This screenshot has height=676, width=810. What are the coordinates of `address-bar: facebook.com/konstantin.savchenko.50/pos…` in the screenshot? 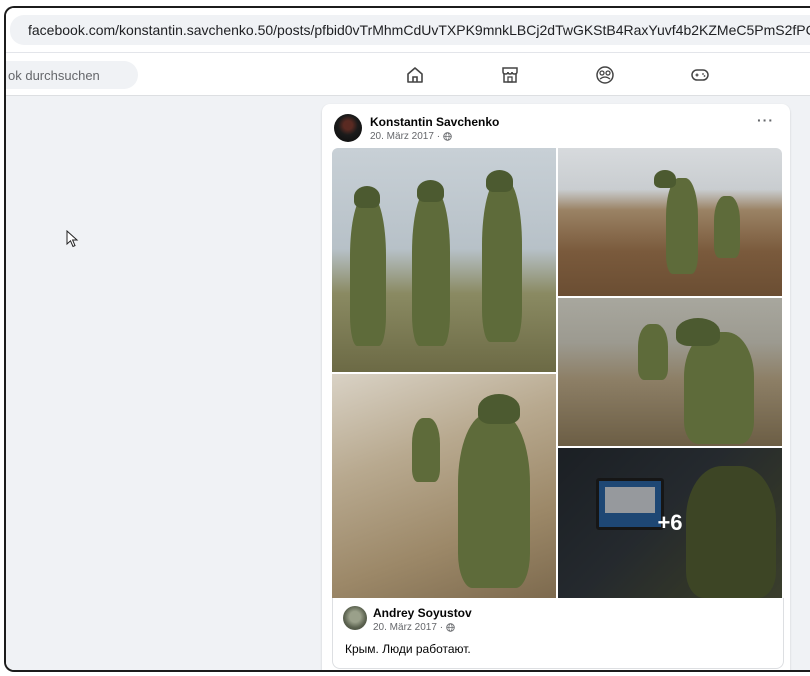 It's located at (408, 30).